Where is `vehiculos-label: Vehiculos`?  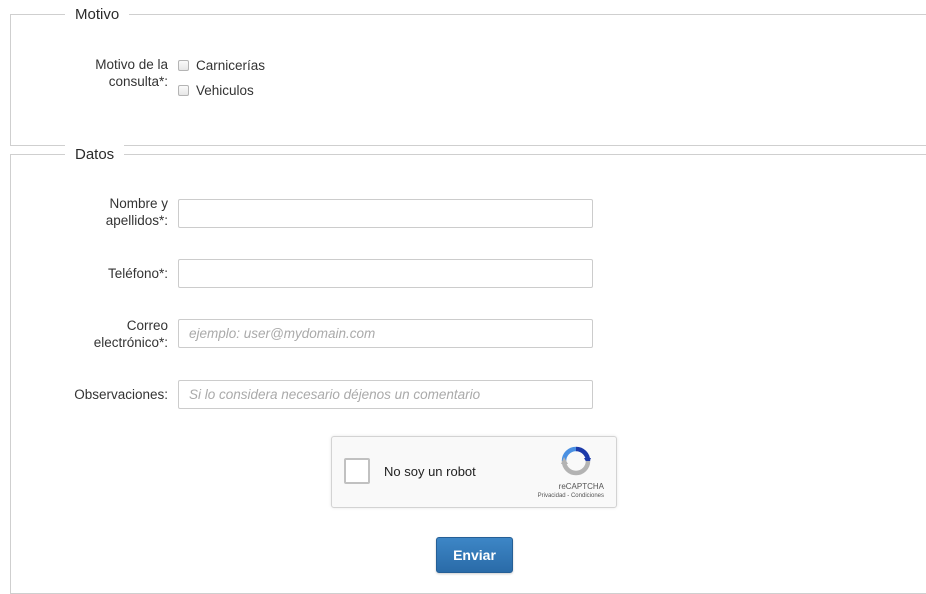 vehiculos-label: Vehiculos is located at coordinates (225, 90).